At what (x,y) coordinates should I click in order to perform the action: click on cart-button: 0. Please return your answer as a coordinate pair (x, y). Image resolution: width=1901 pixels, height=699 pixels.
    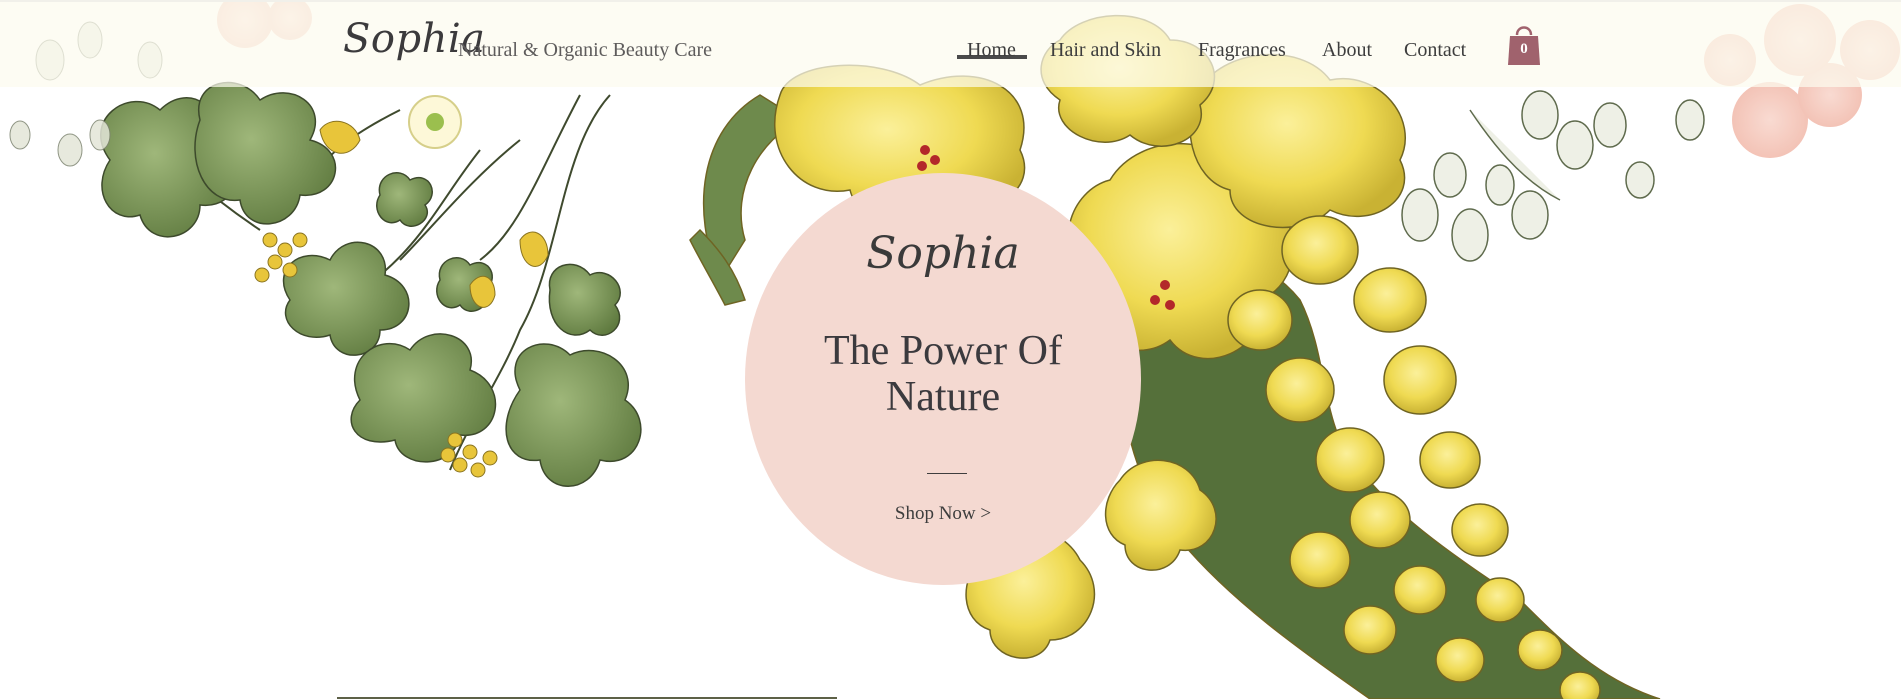
    Looking at the image, I should click on (1524, 45).